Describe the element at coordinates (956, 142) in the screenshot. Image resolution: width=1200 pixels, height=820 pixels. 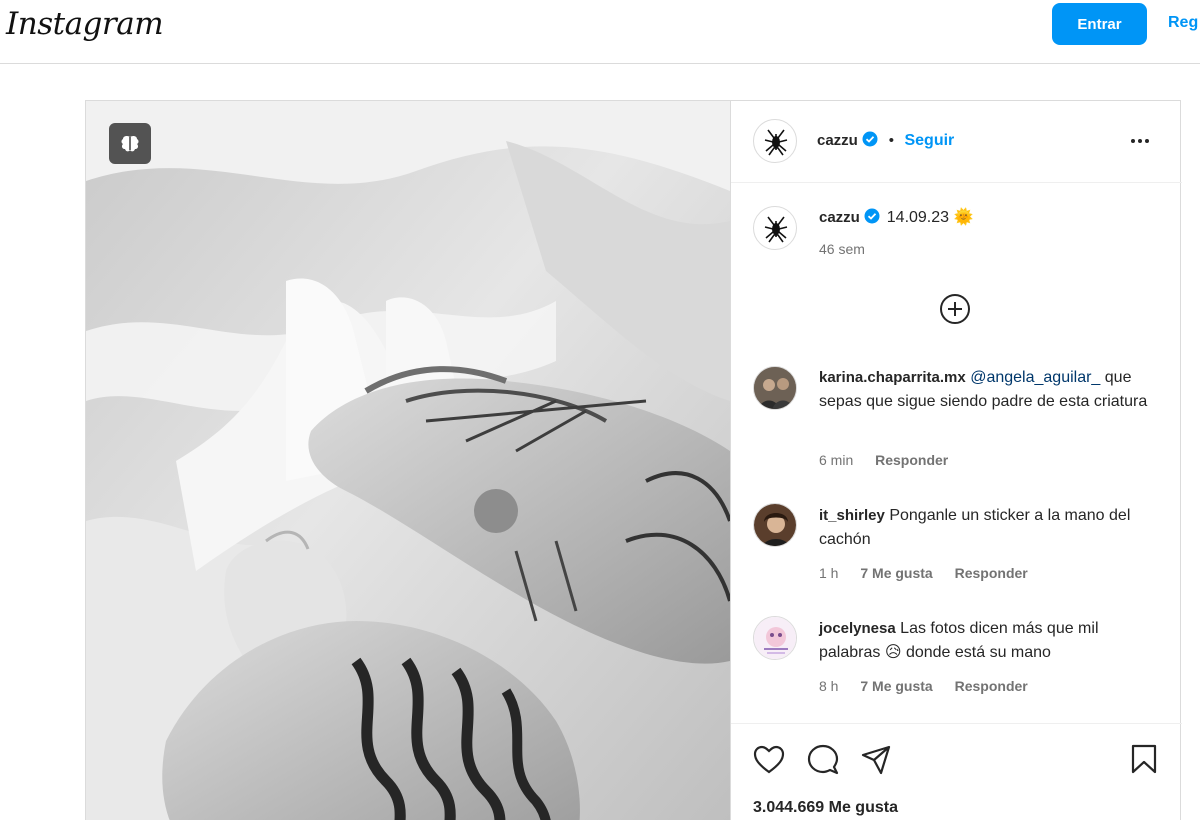
I see `post-header: cazzu • Seguir` at that location.